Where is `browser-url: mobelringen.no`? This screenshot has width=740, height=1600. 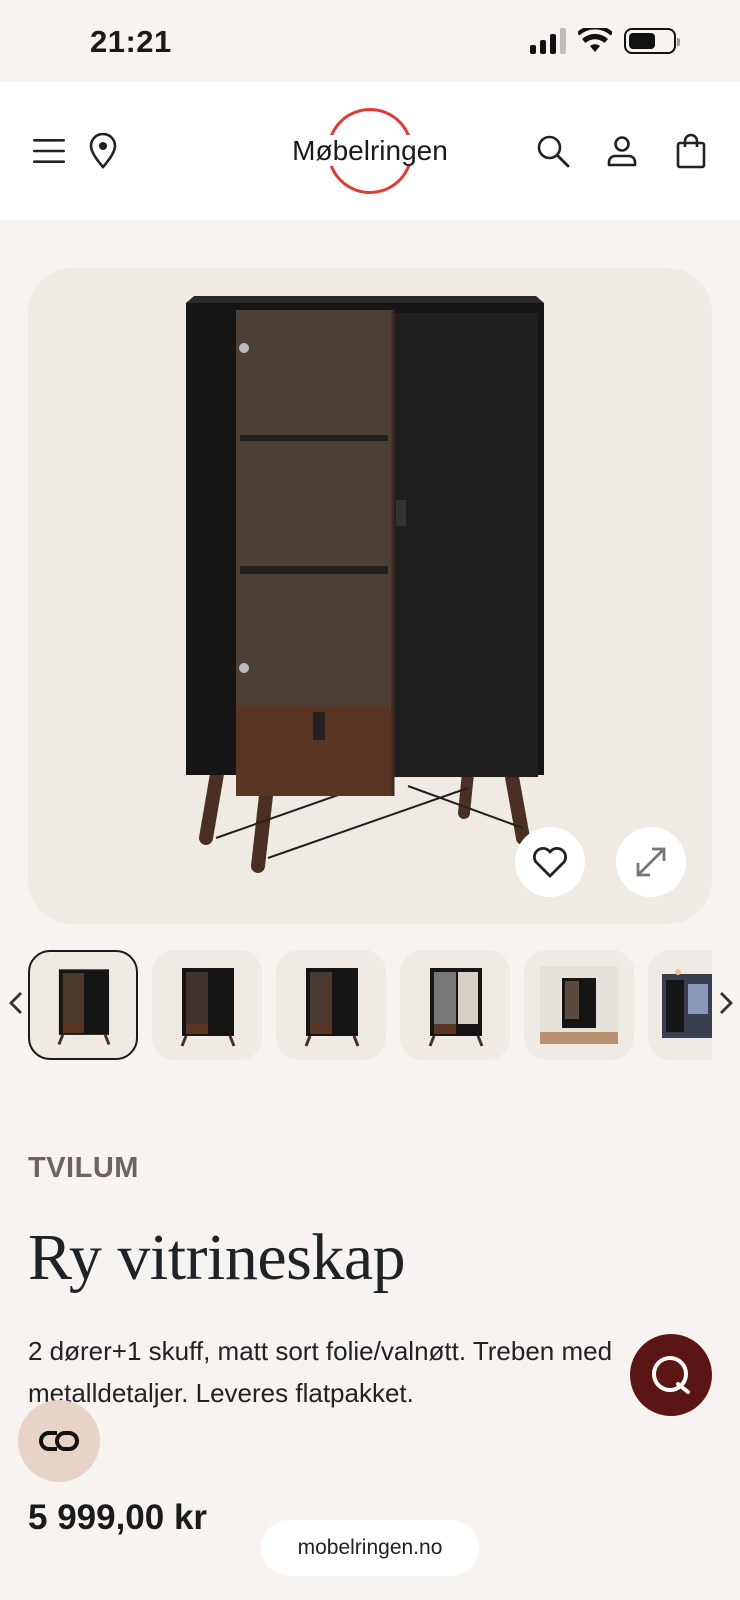 browser-url: mobelringen.no is located at coordinates (370, 1547).